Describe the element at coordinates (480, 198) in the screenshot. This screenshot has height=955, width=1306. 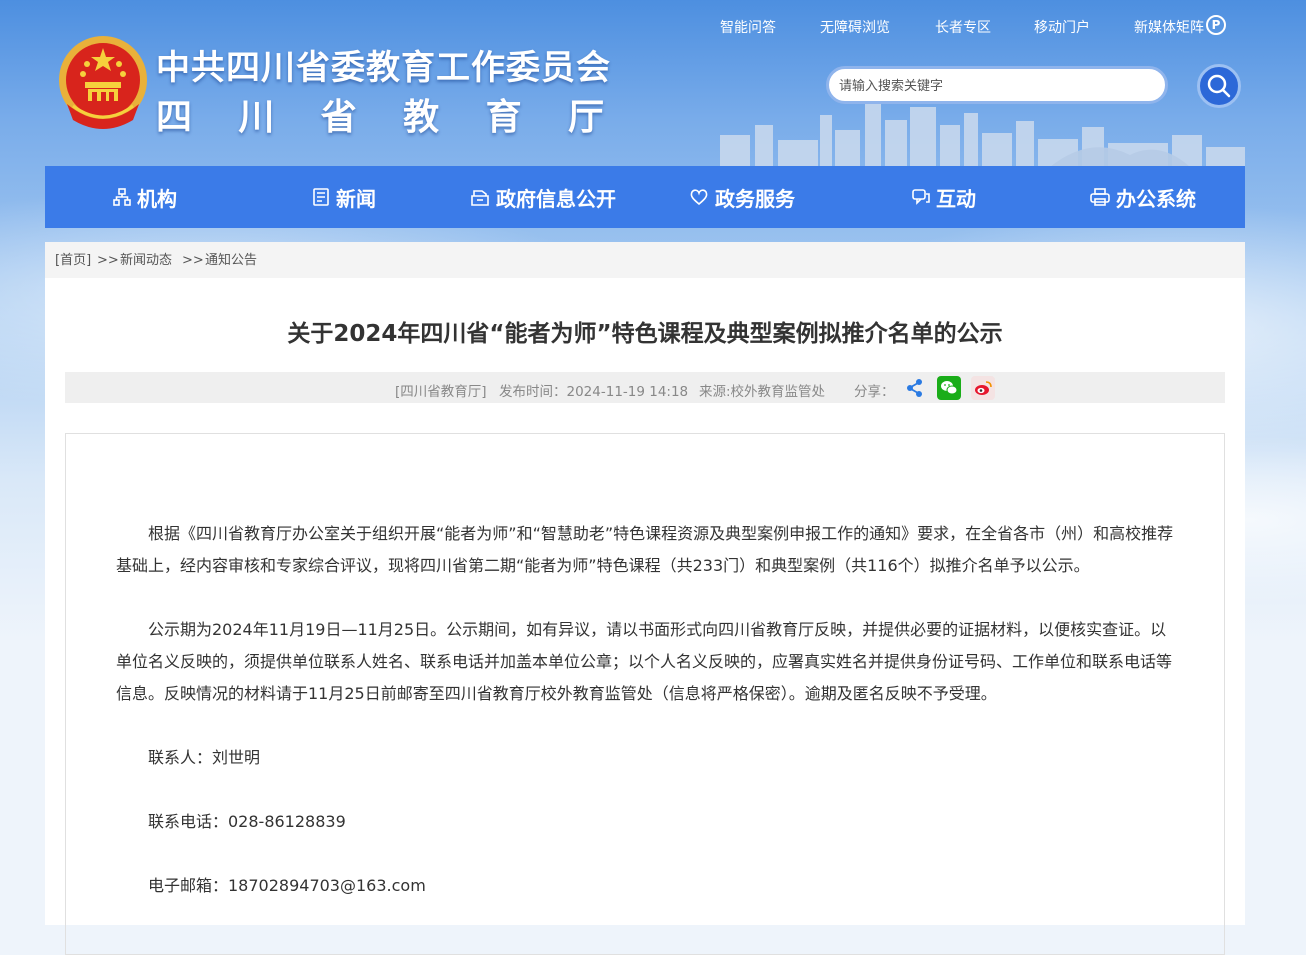
I see `info-disclosure-icon` at that location.